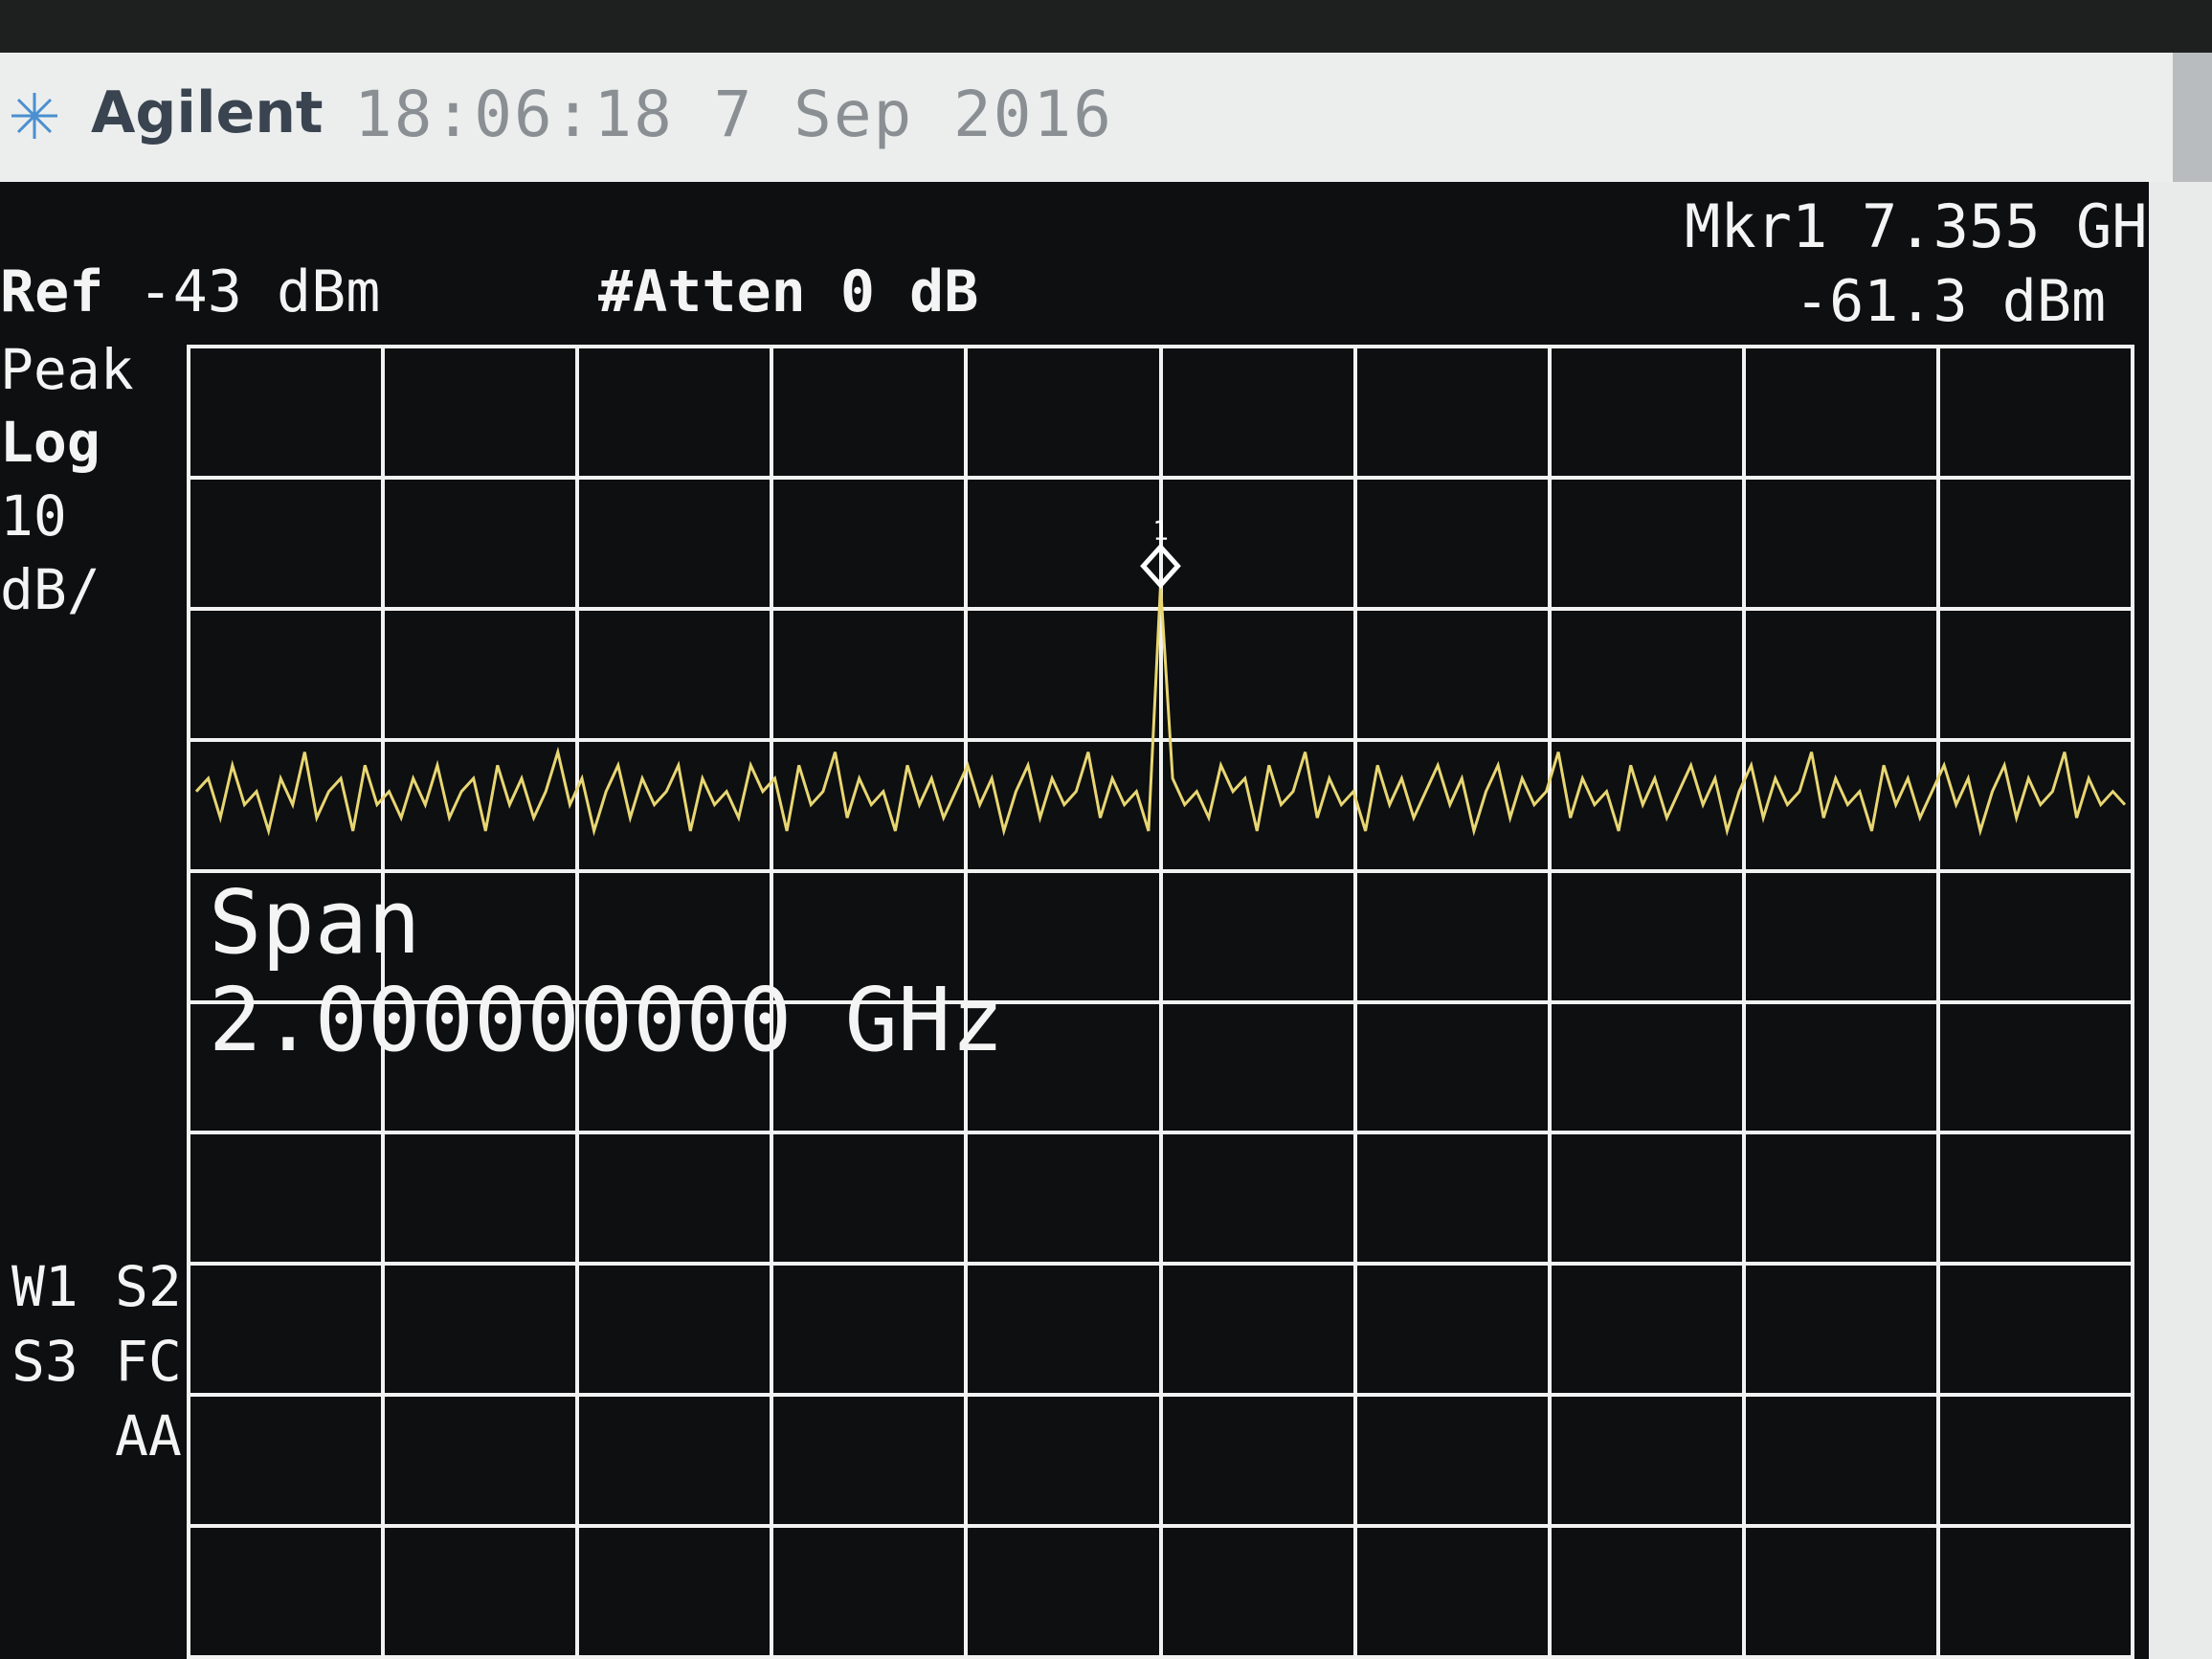 This screenshot has width=2212, height=1659. I want to click on span-value: 2.000000000 GHz, so click(606, 1020).